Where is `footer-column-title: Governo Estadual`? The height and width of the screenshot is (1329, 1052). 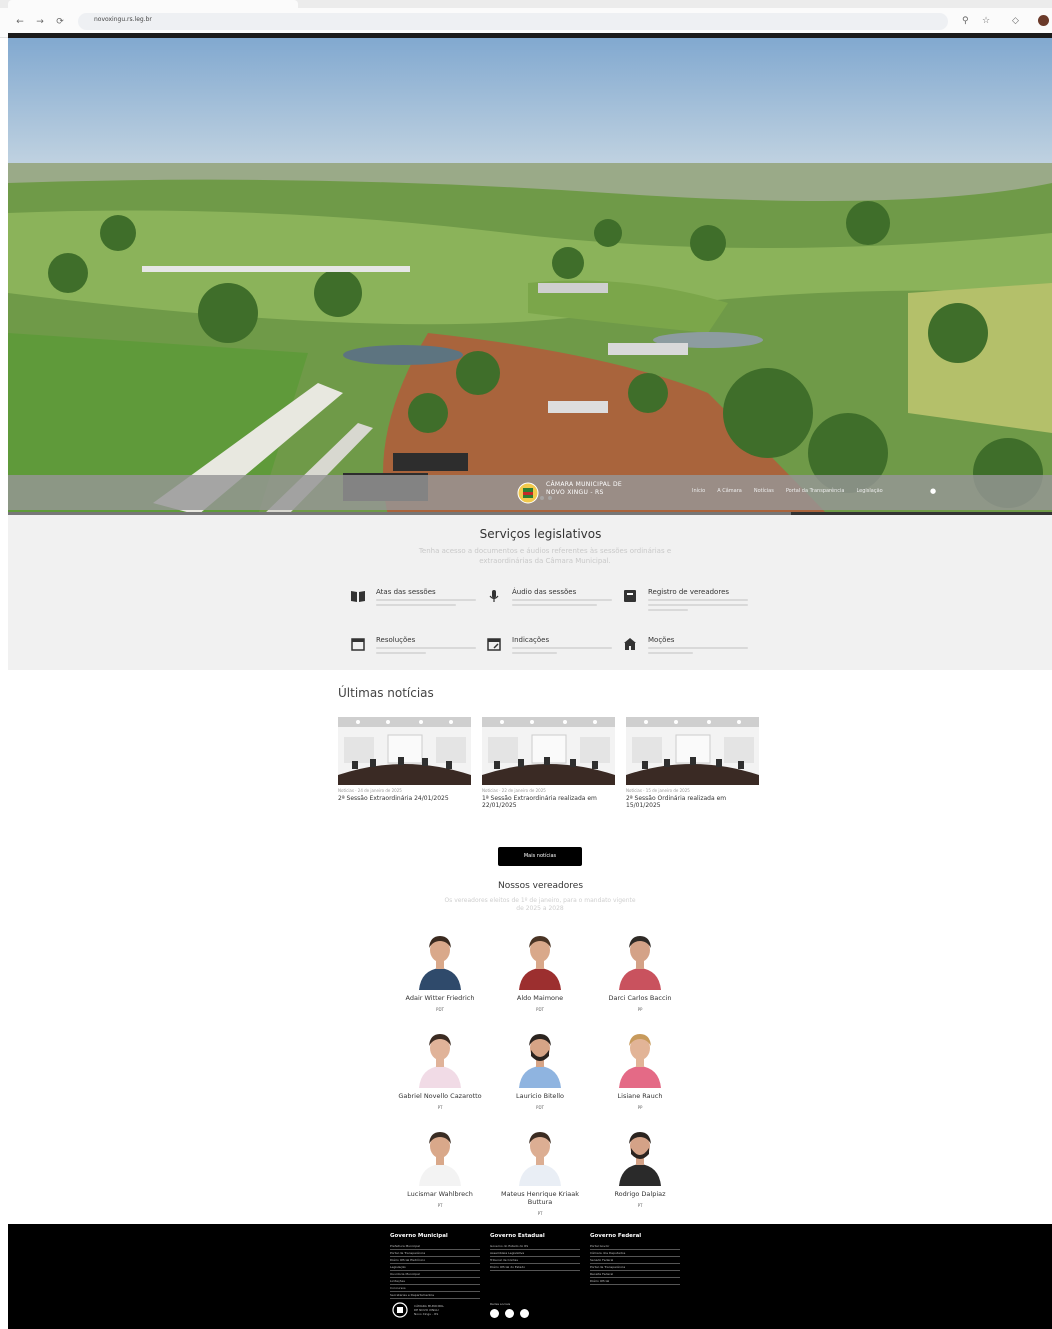 footer-column-title: Governo Estadual is located at coordinates (517, 1236).